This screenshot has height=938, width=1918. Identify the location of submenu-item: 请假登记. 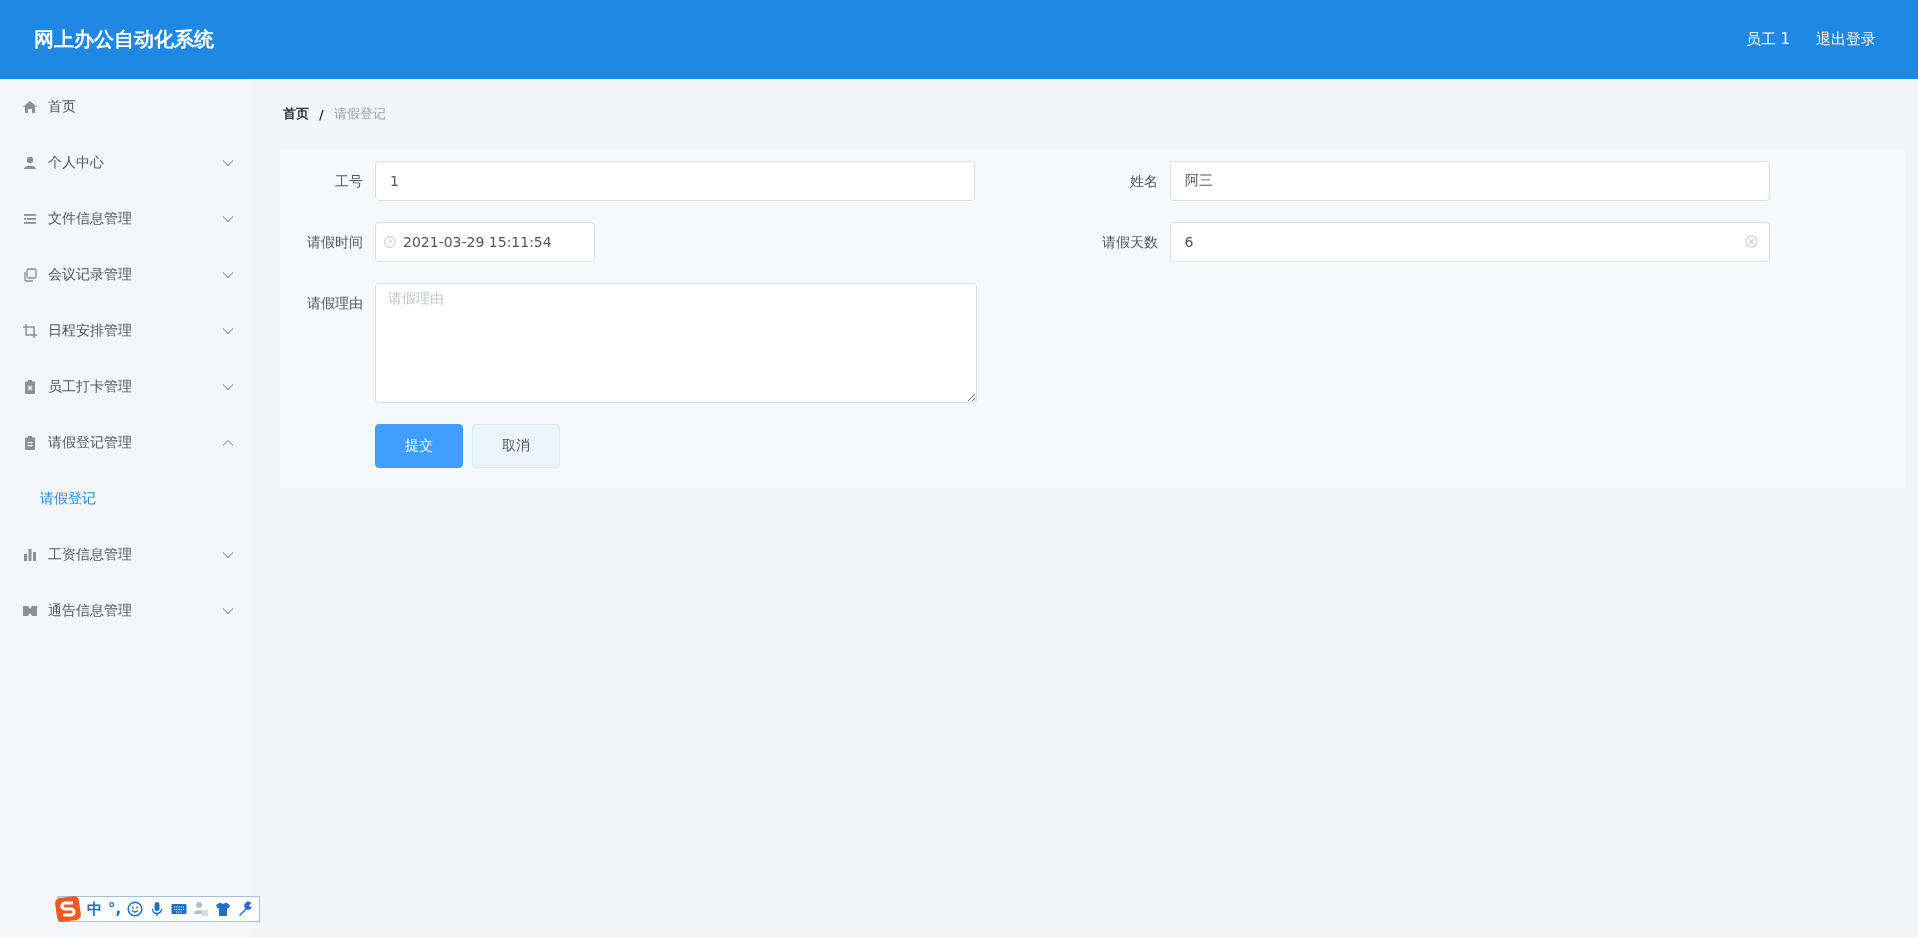
(125, 499).